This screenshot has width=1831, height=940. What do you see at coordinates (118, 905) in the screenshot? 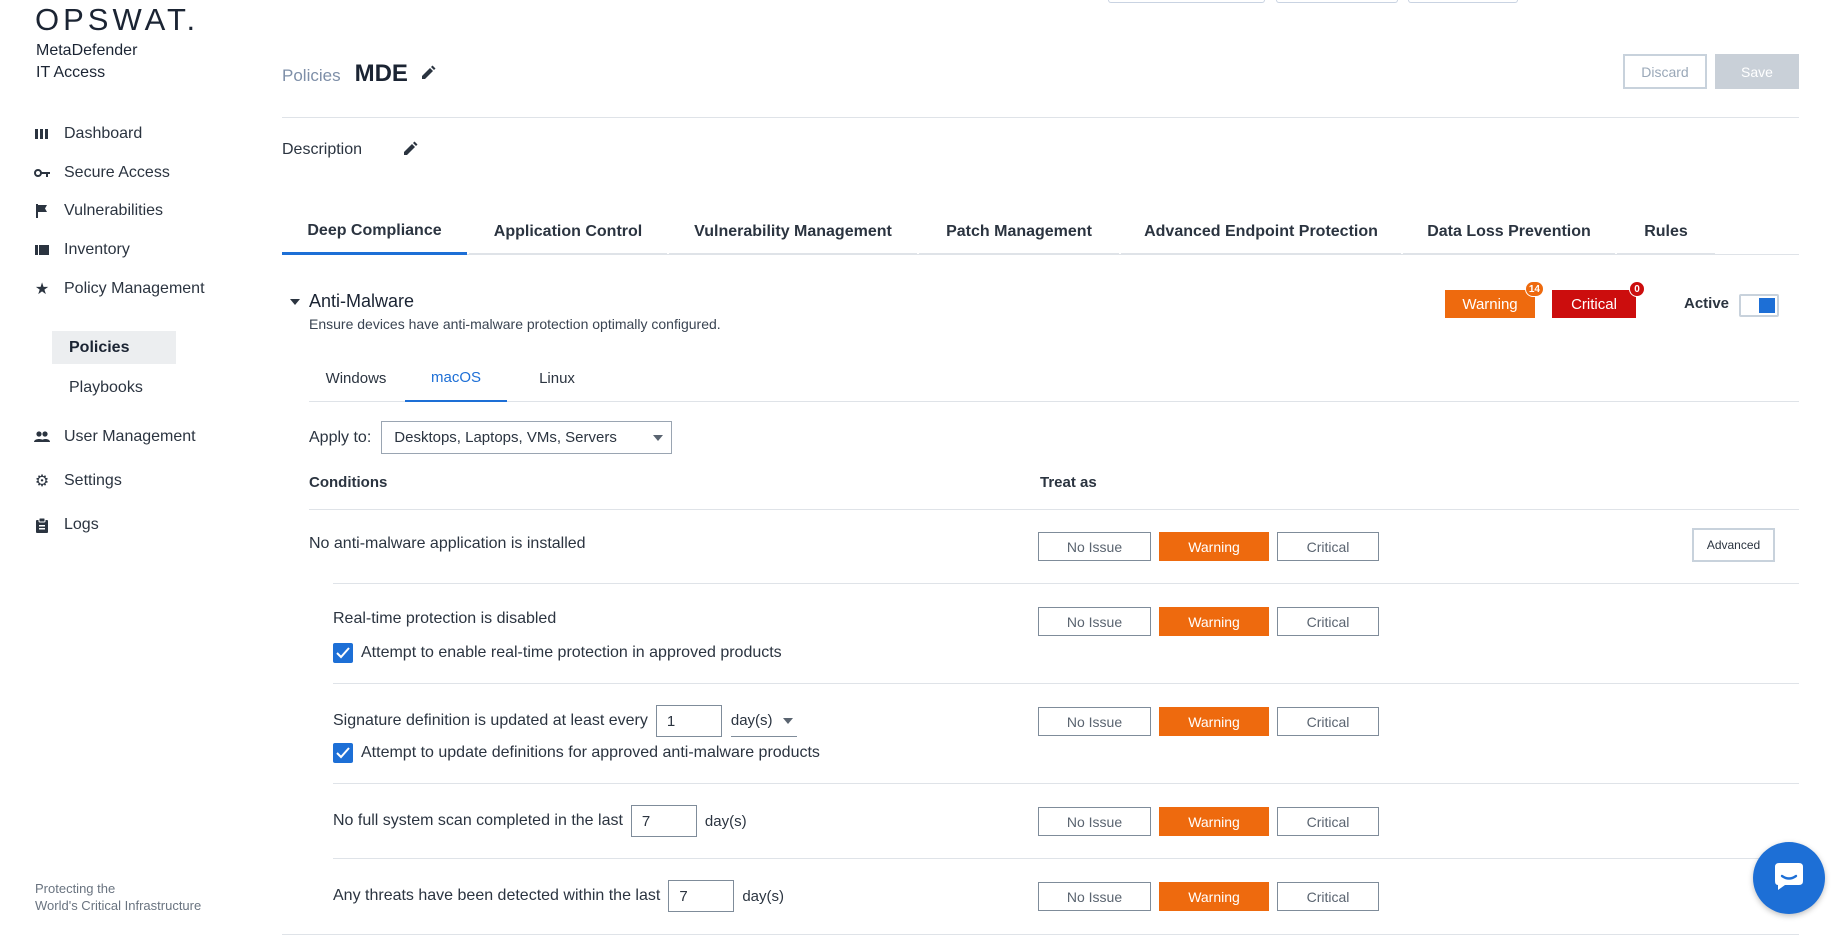
I see `tagline-line2: World's Critical Infrastructure` at bounding box center [118, 905].